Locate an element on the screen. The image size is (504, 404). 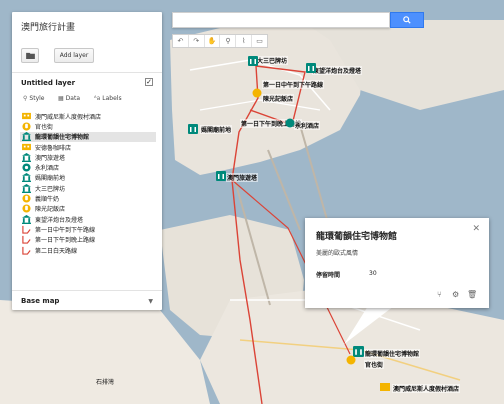
layer-item-label: 澳門威尼斯人度假村酒店 is located at coordinates (68, 117).